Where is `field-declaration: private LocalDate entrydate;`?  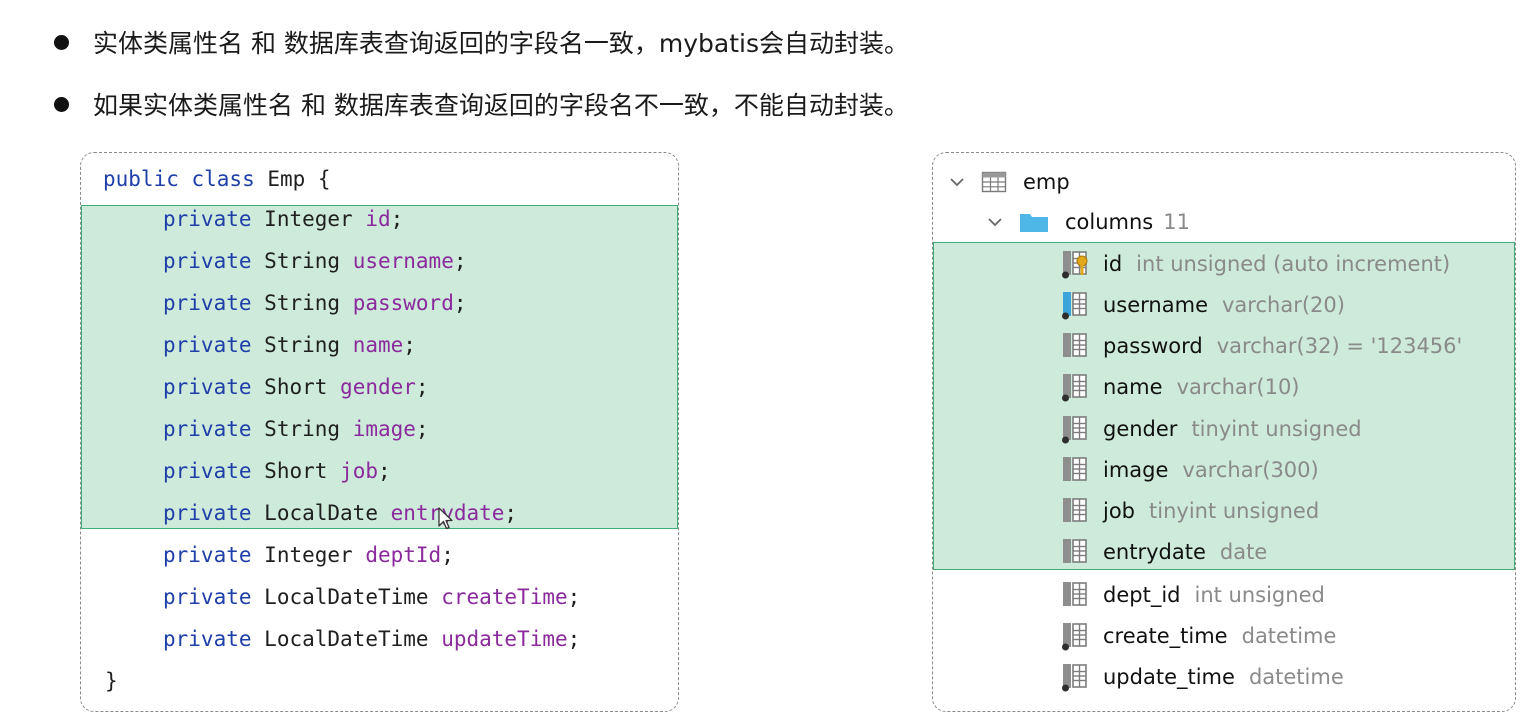
field-declaration: private LocalDate entrydate; is located at coordinates (340, 513).